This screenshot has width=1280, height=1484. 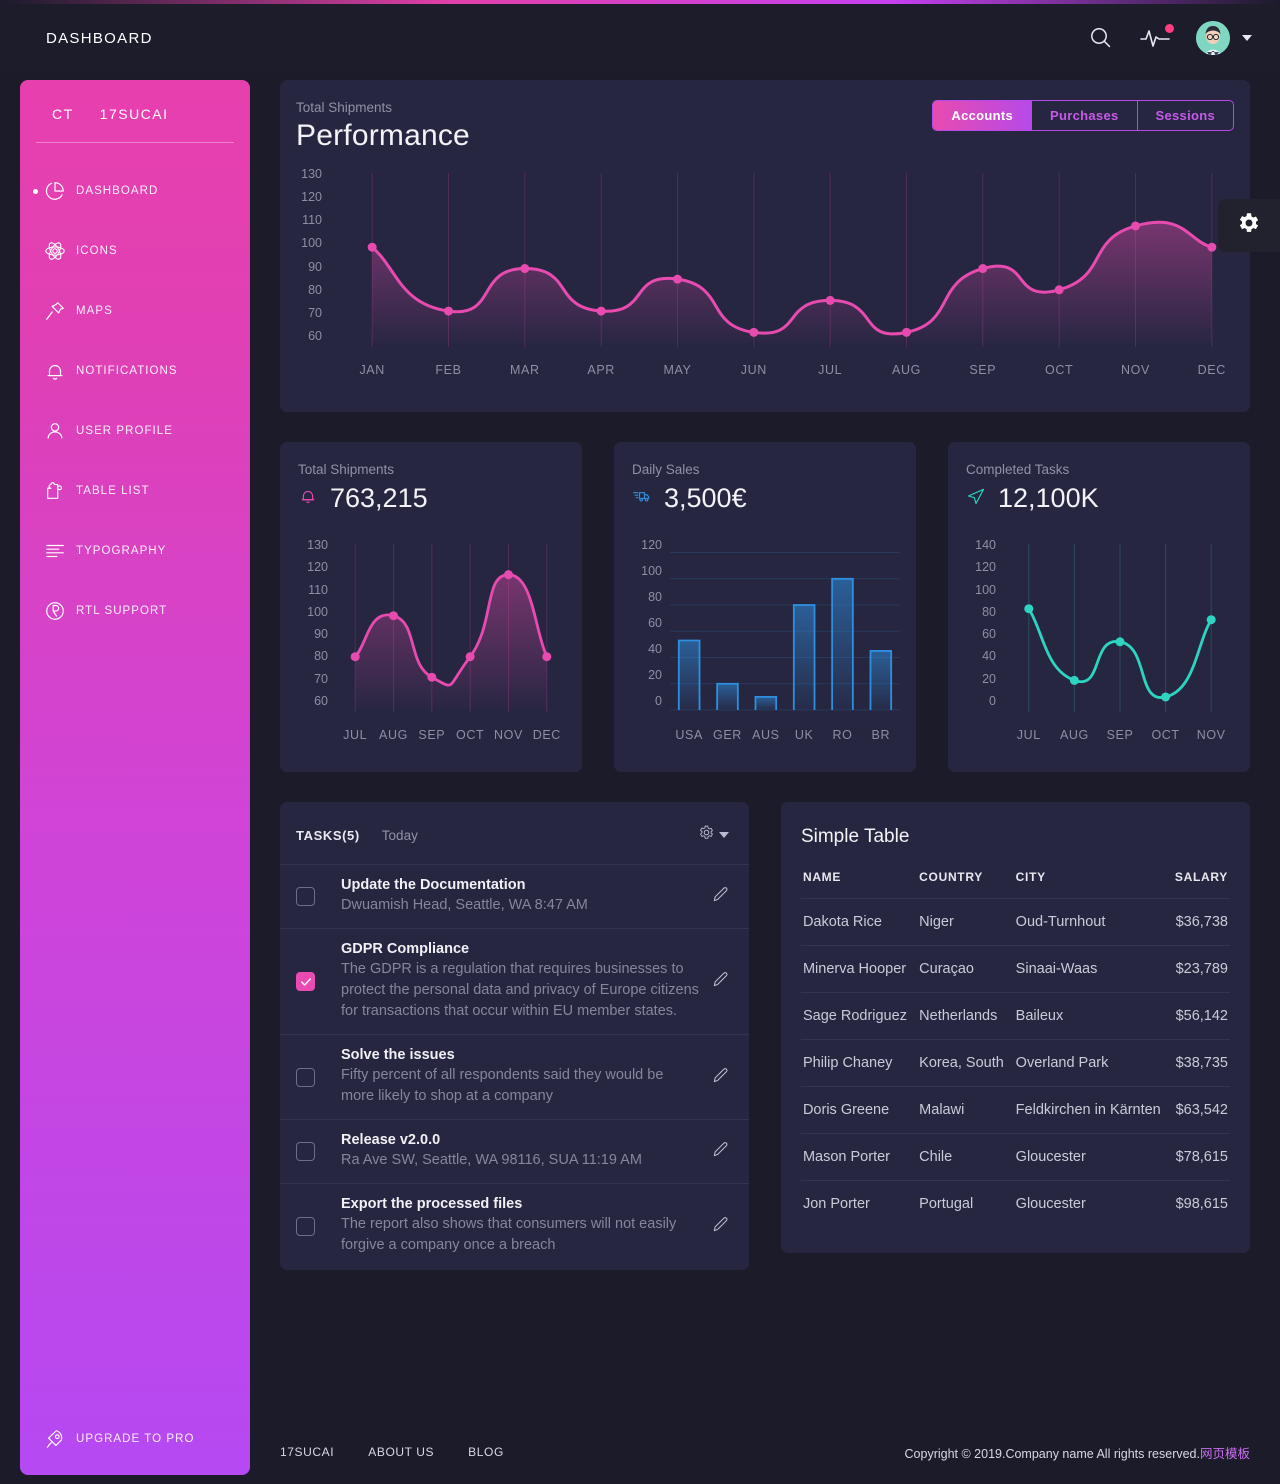 I want to click on x-tick: SEP, so click(x=983, y=370).